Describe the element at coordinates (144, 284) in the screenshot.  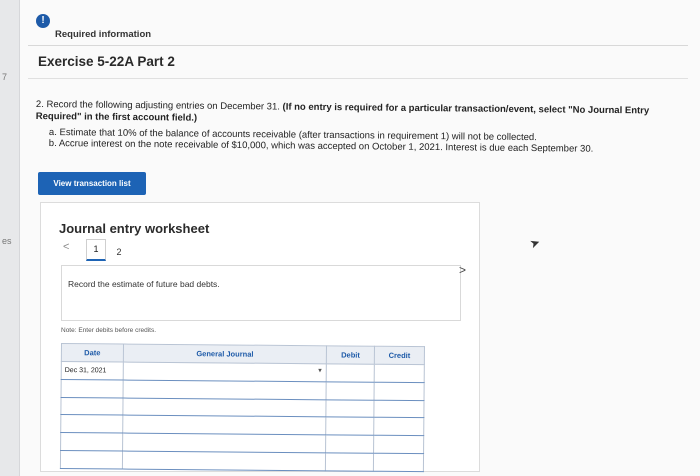
I see `prompt-text: Record the estimate of future bad debts.` at that location.